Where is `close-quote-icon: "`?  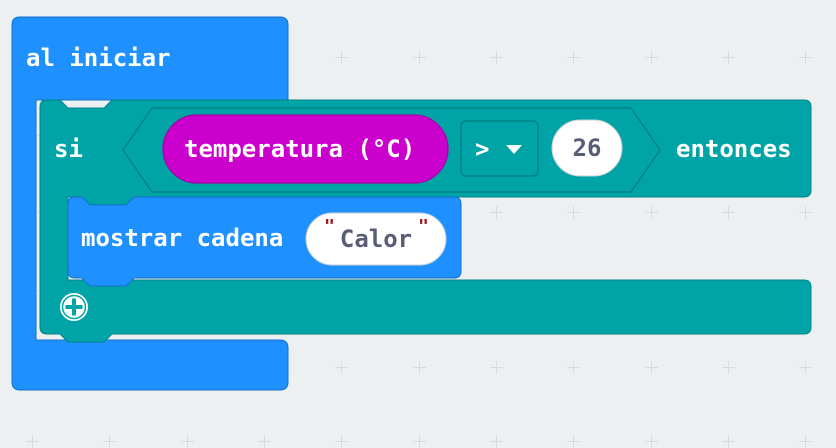 close-quote-icon: " is located at coordinates (423, 226).